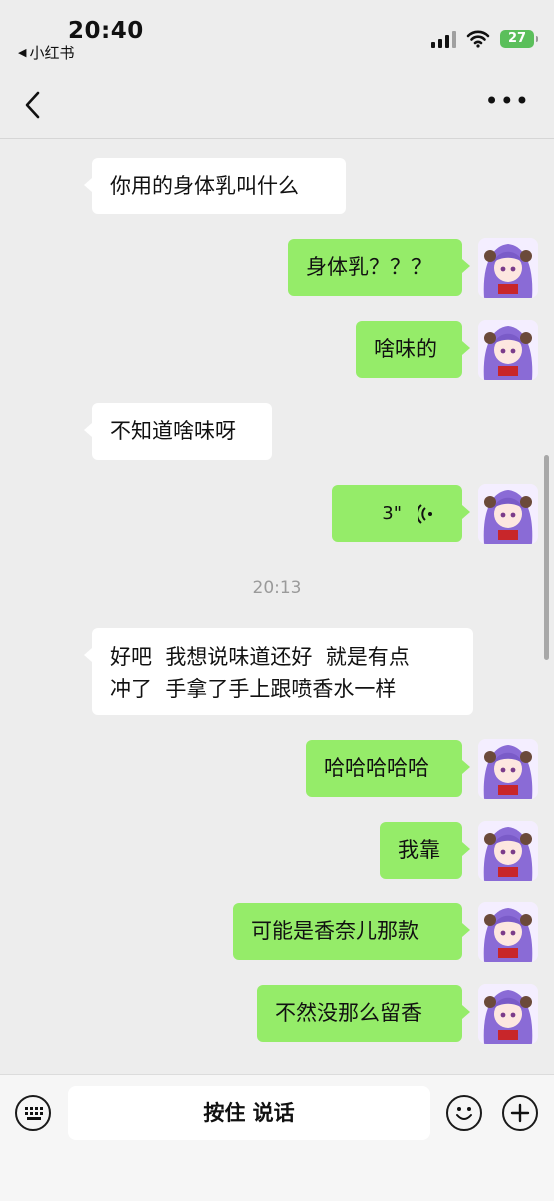 The width and height of the screenshot is (554, 1201). What do you see at coordinates (546, 557) in the screenshot?
I see `chat-scrollbar` at bounding box center [546, 557].